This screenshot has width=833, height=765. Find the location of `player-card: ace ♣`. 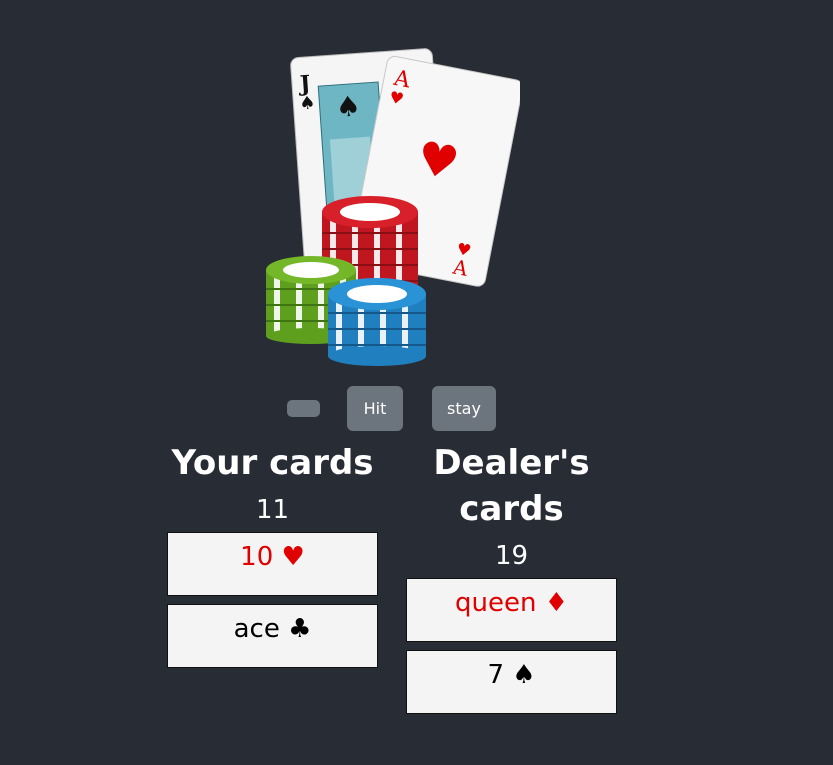

player-card: ace ♣ is located at coordinates (272, 636).